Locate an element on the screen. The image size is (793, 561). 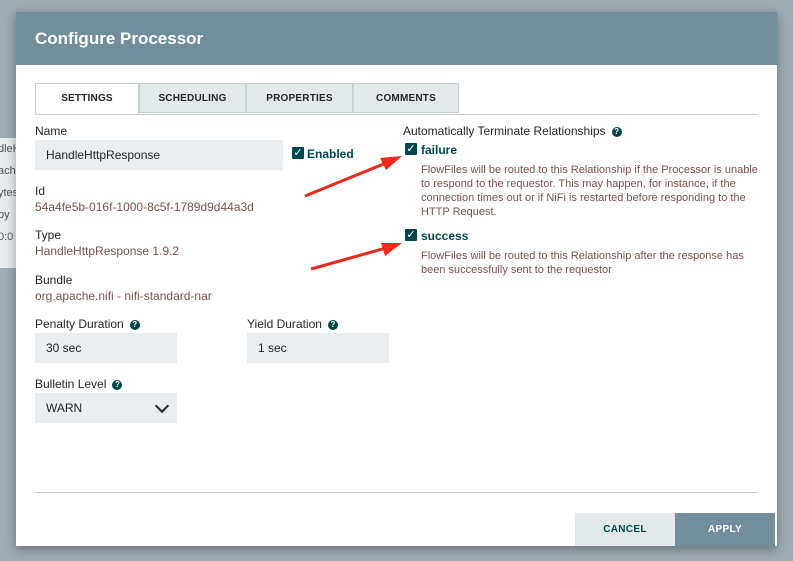
tab-scheduling: SCHEDULING is located at coordinates (192, 98).